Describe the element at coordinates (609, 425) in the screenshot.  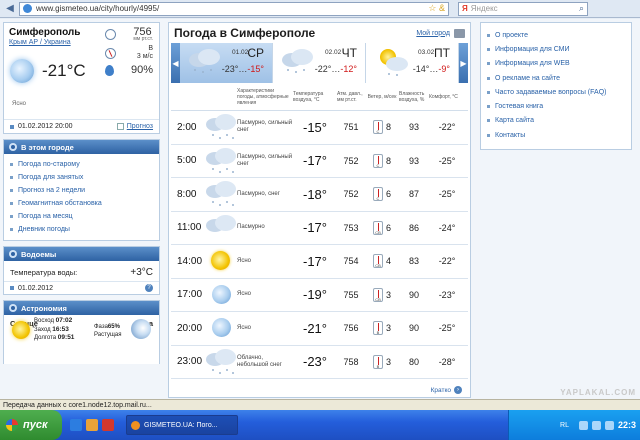
I see `tray-antivirus-icon` at that location.